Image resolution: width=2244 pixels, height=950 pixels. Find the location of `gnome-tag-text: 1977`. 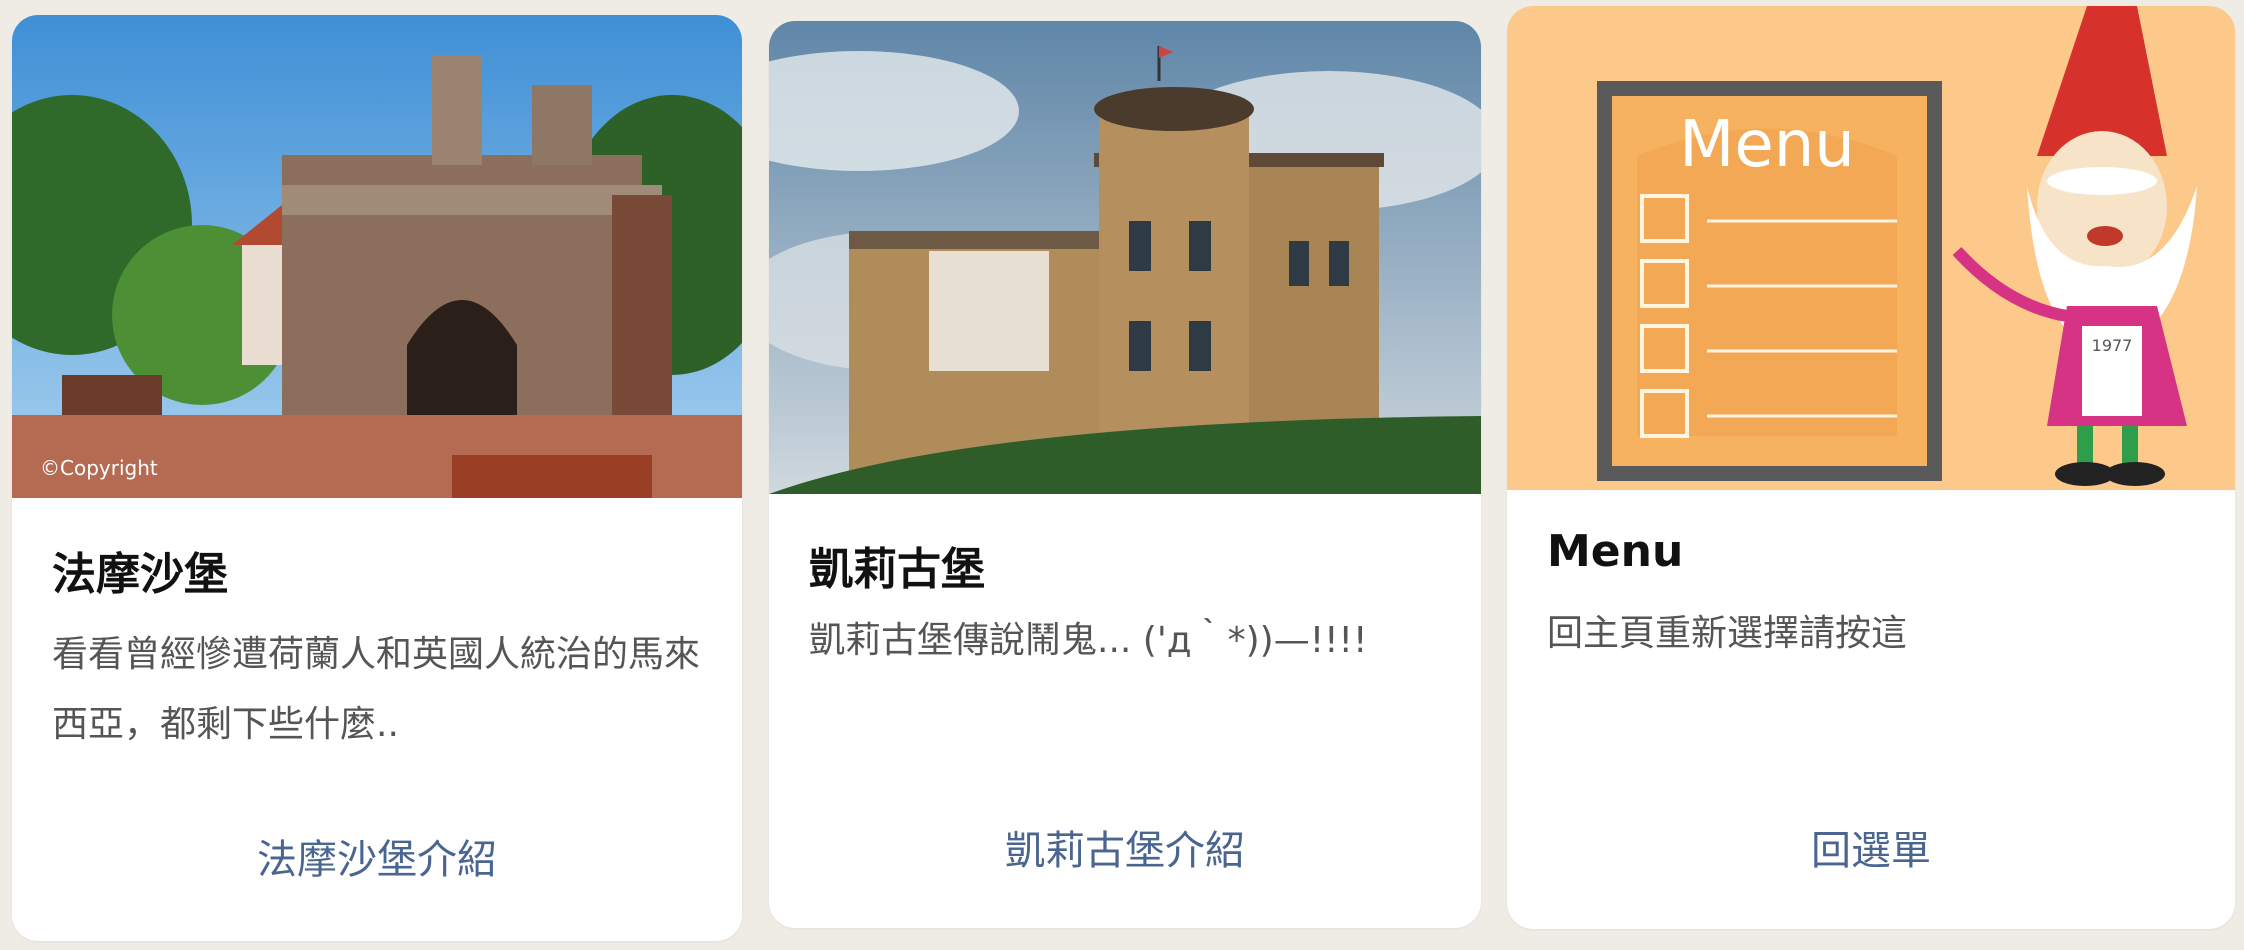

gnome-tag-text: 1977 is located at coordinates (2112, 345).